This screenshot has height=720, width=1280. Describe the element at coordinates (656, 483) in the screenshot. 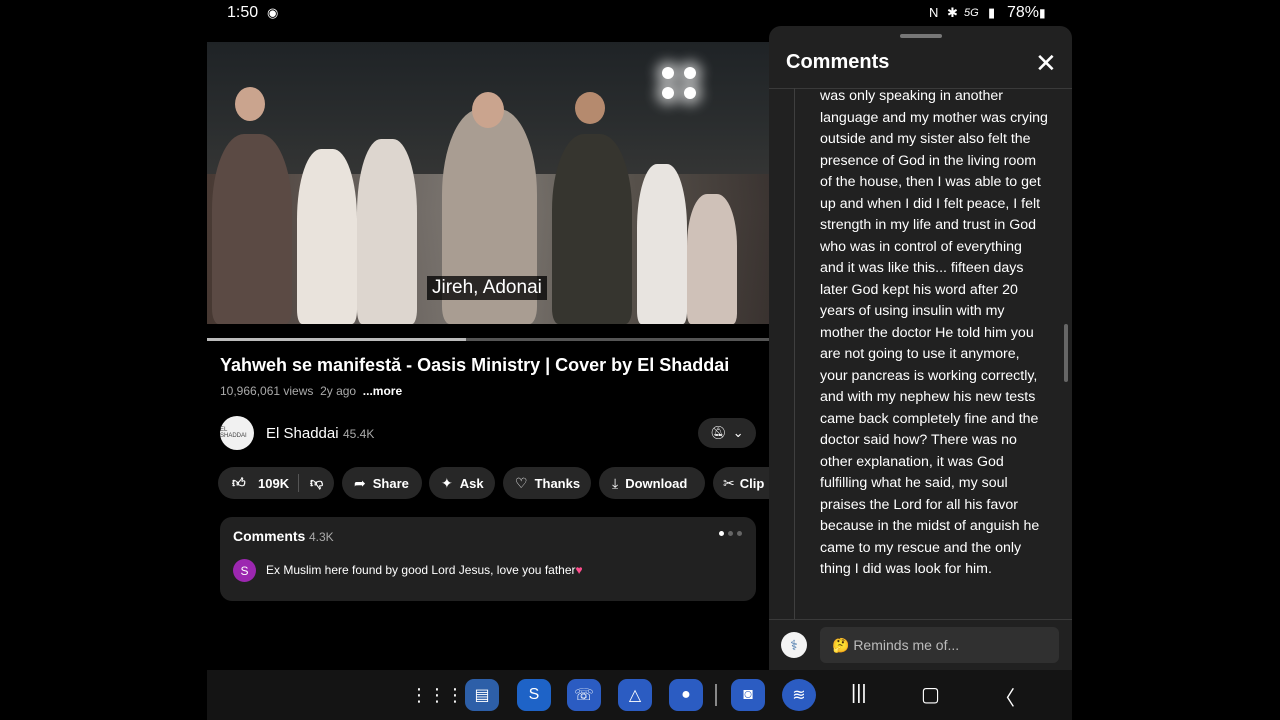

I see `download-label: Download` at that location.